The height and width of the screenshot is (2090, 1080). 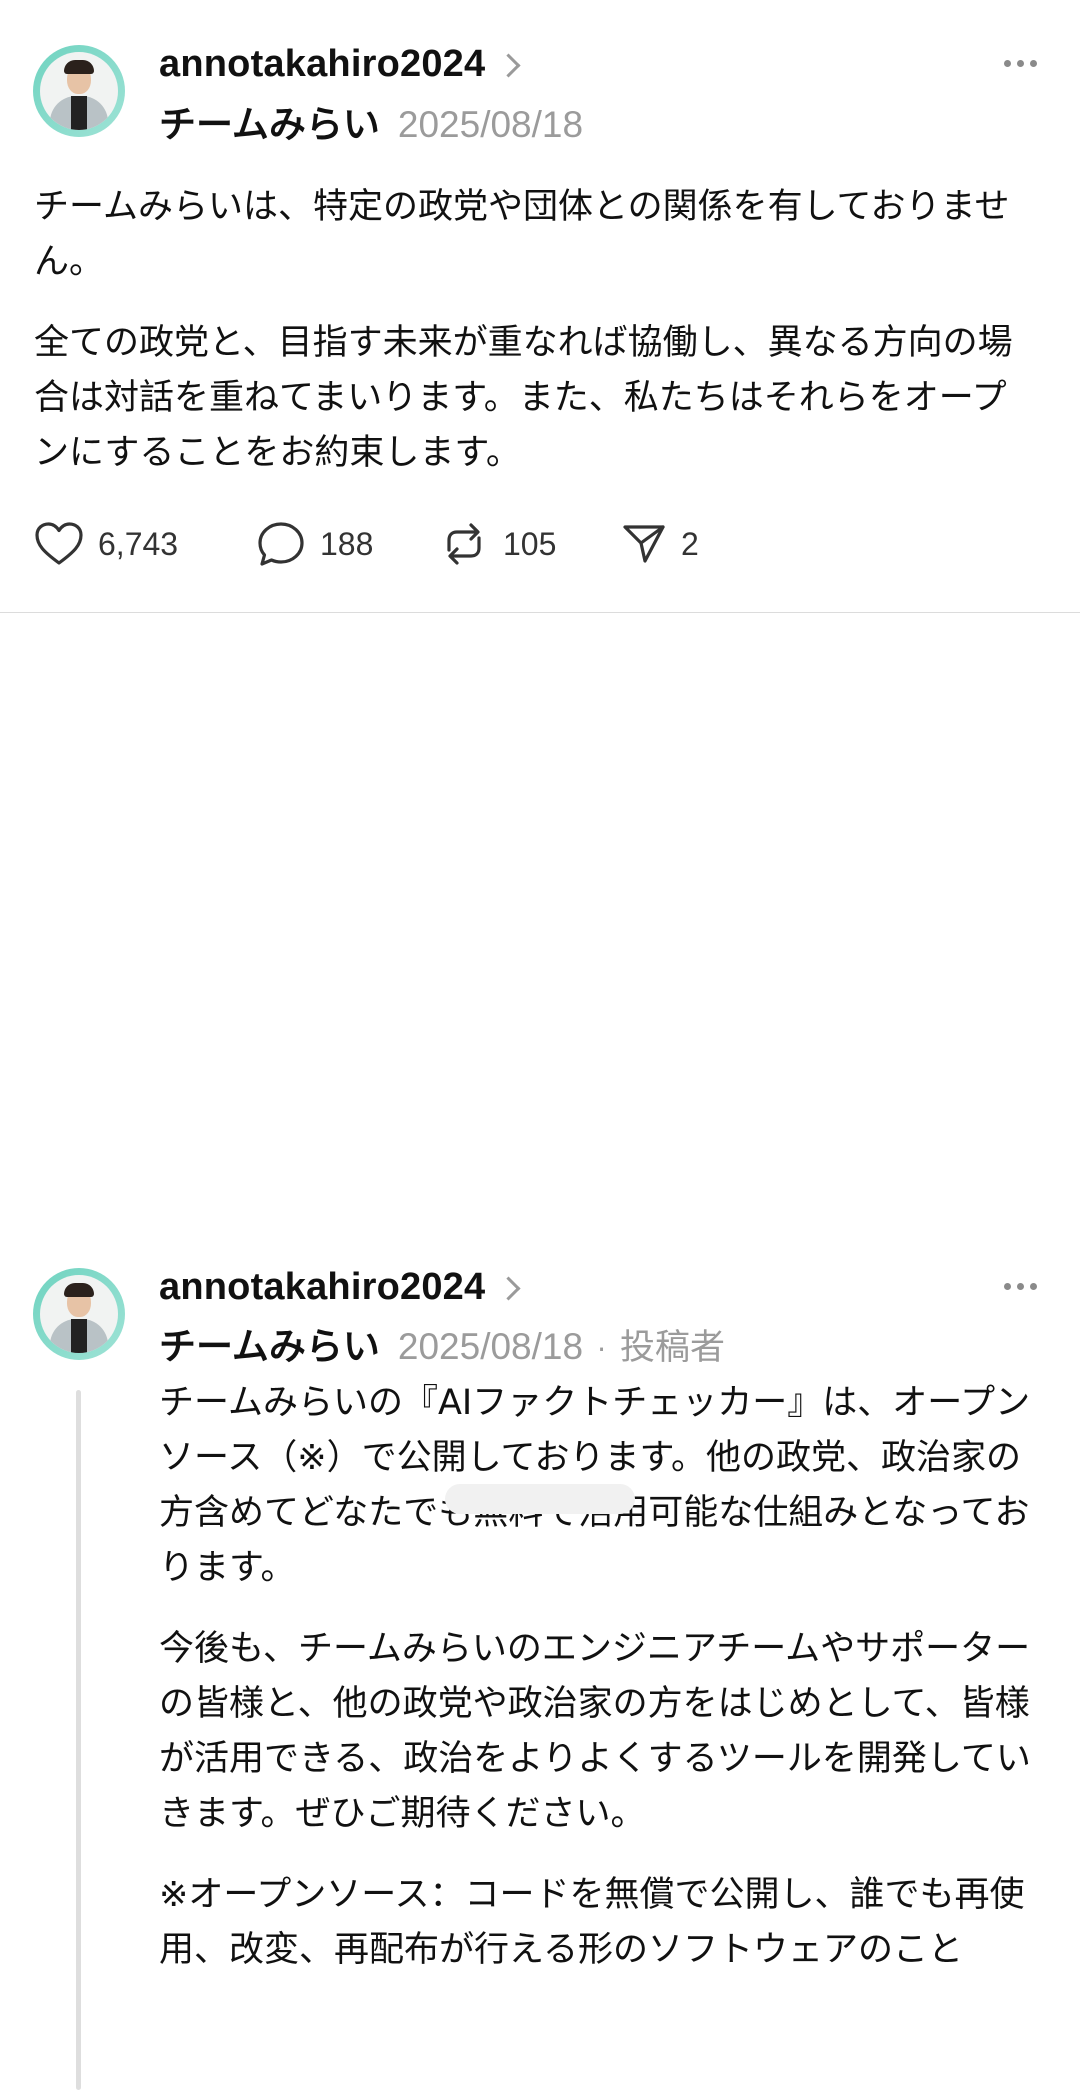 I want to click on reply-button: 188, so click(x=347, y=544).